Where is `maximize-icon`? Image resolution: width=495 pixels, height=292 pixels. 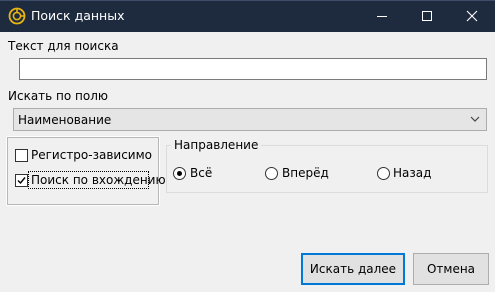
maximize-icon is located at coordinates (427, 16).